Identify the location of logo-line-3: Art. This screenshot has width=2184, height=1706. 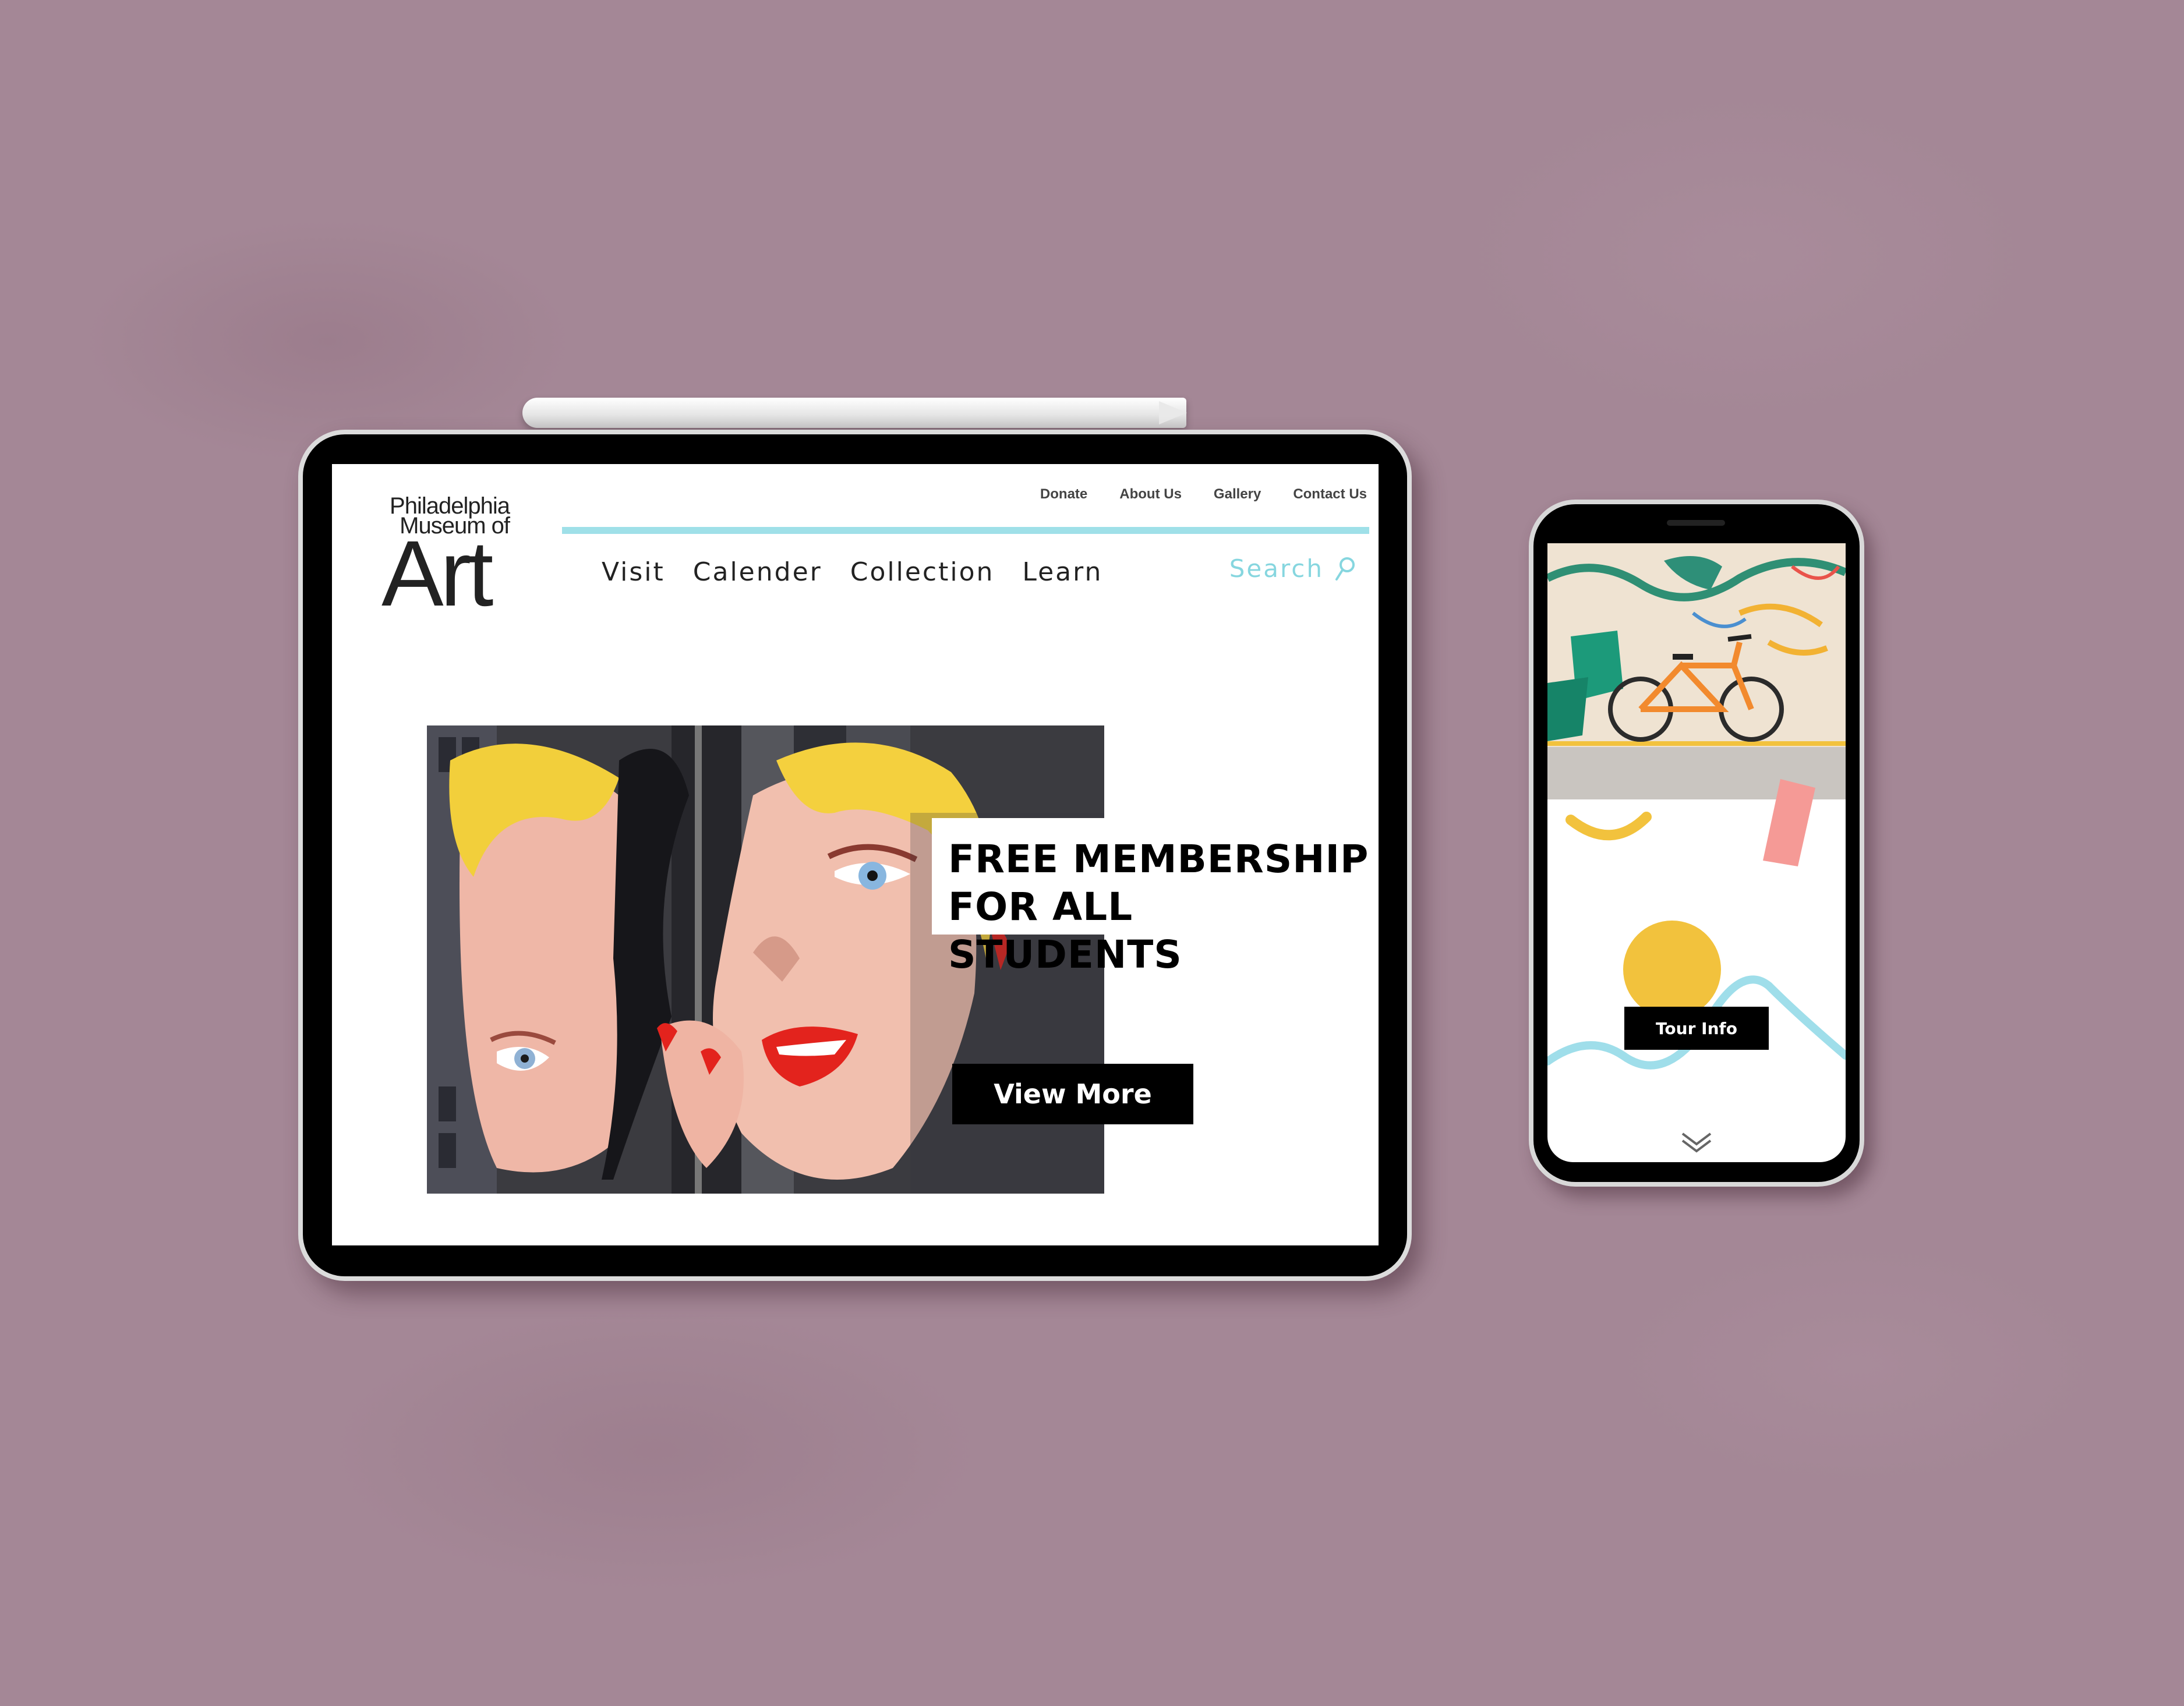
(437, 573).